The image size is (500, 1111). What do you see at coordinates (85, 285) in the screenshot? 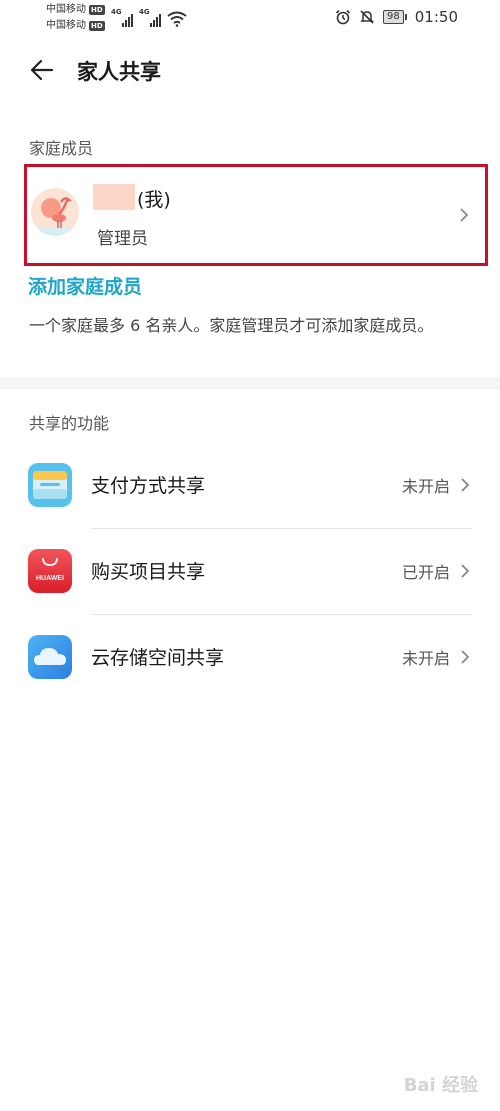
I see `add-family-member-link: 添加家庭成员` at bounding box center [85, 285].